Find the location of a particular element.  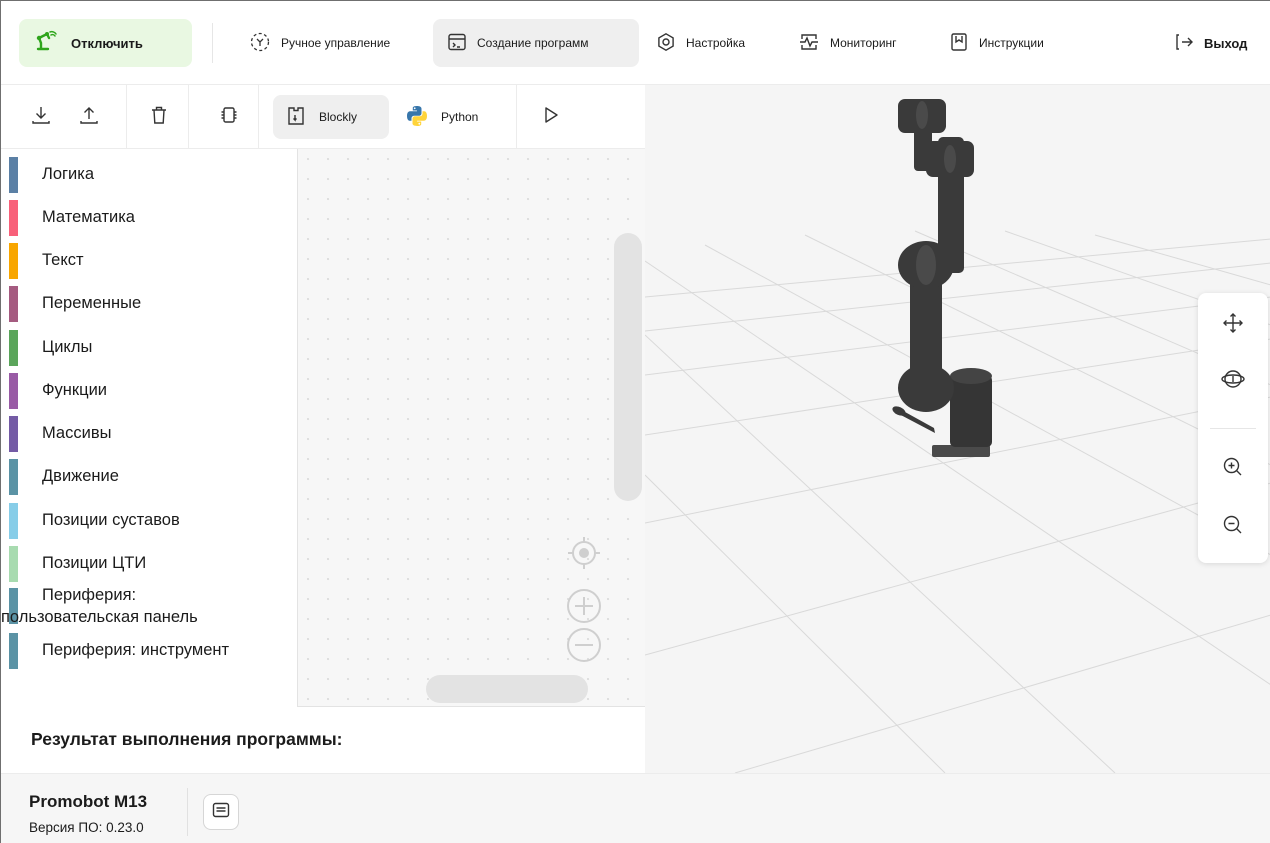

play-icon is located at coordinates (551, 117).